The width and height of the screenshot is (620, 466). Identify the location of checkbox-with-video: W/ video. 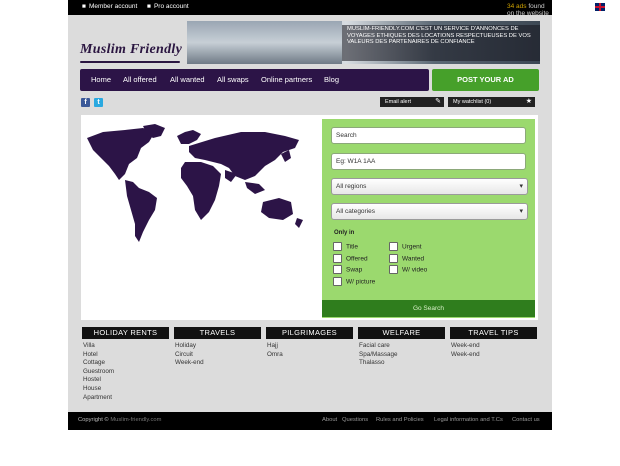
(408, 269).